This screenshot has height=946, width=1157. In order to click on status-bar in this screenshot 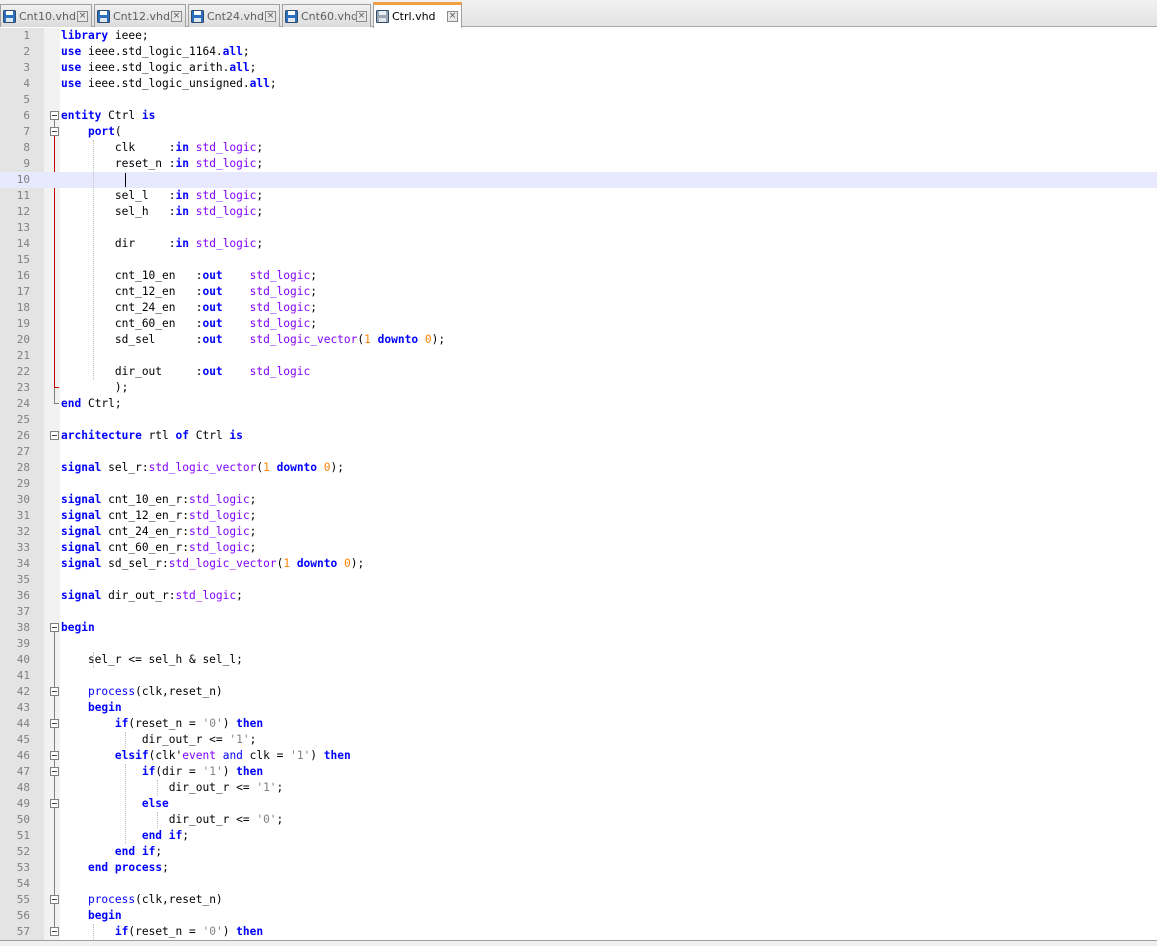, I will do `click(578, 943)`.